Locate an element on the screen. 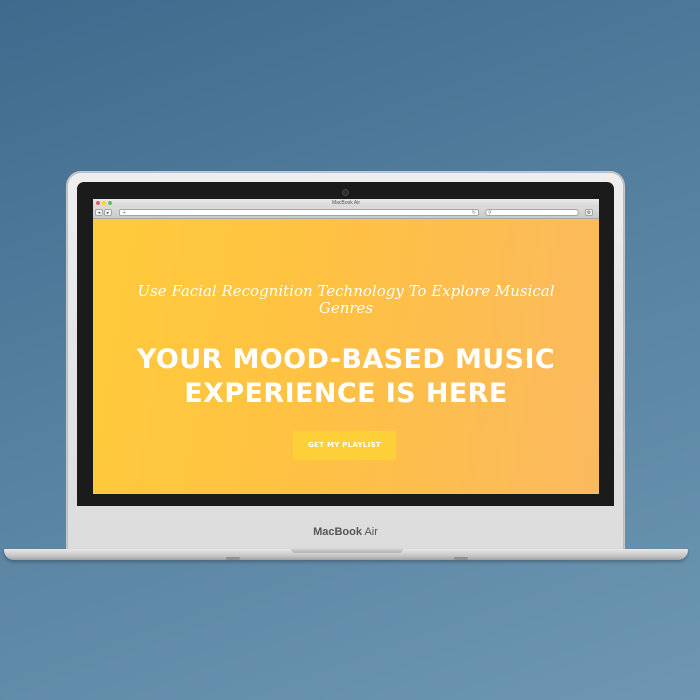  window-title: MacBook Air is located at coordinates (346, 203).